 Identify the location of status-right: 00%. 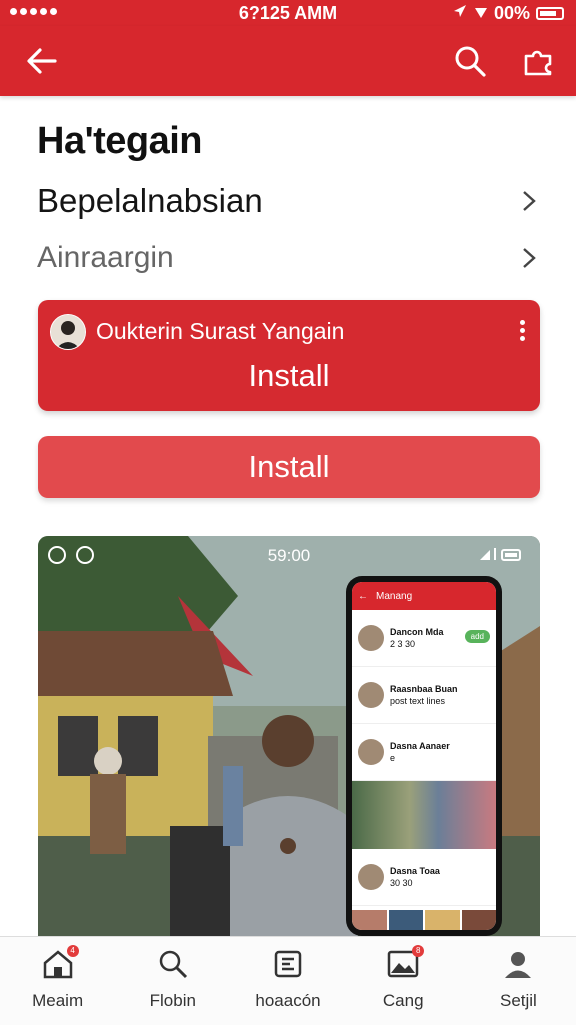
(508, 13).